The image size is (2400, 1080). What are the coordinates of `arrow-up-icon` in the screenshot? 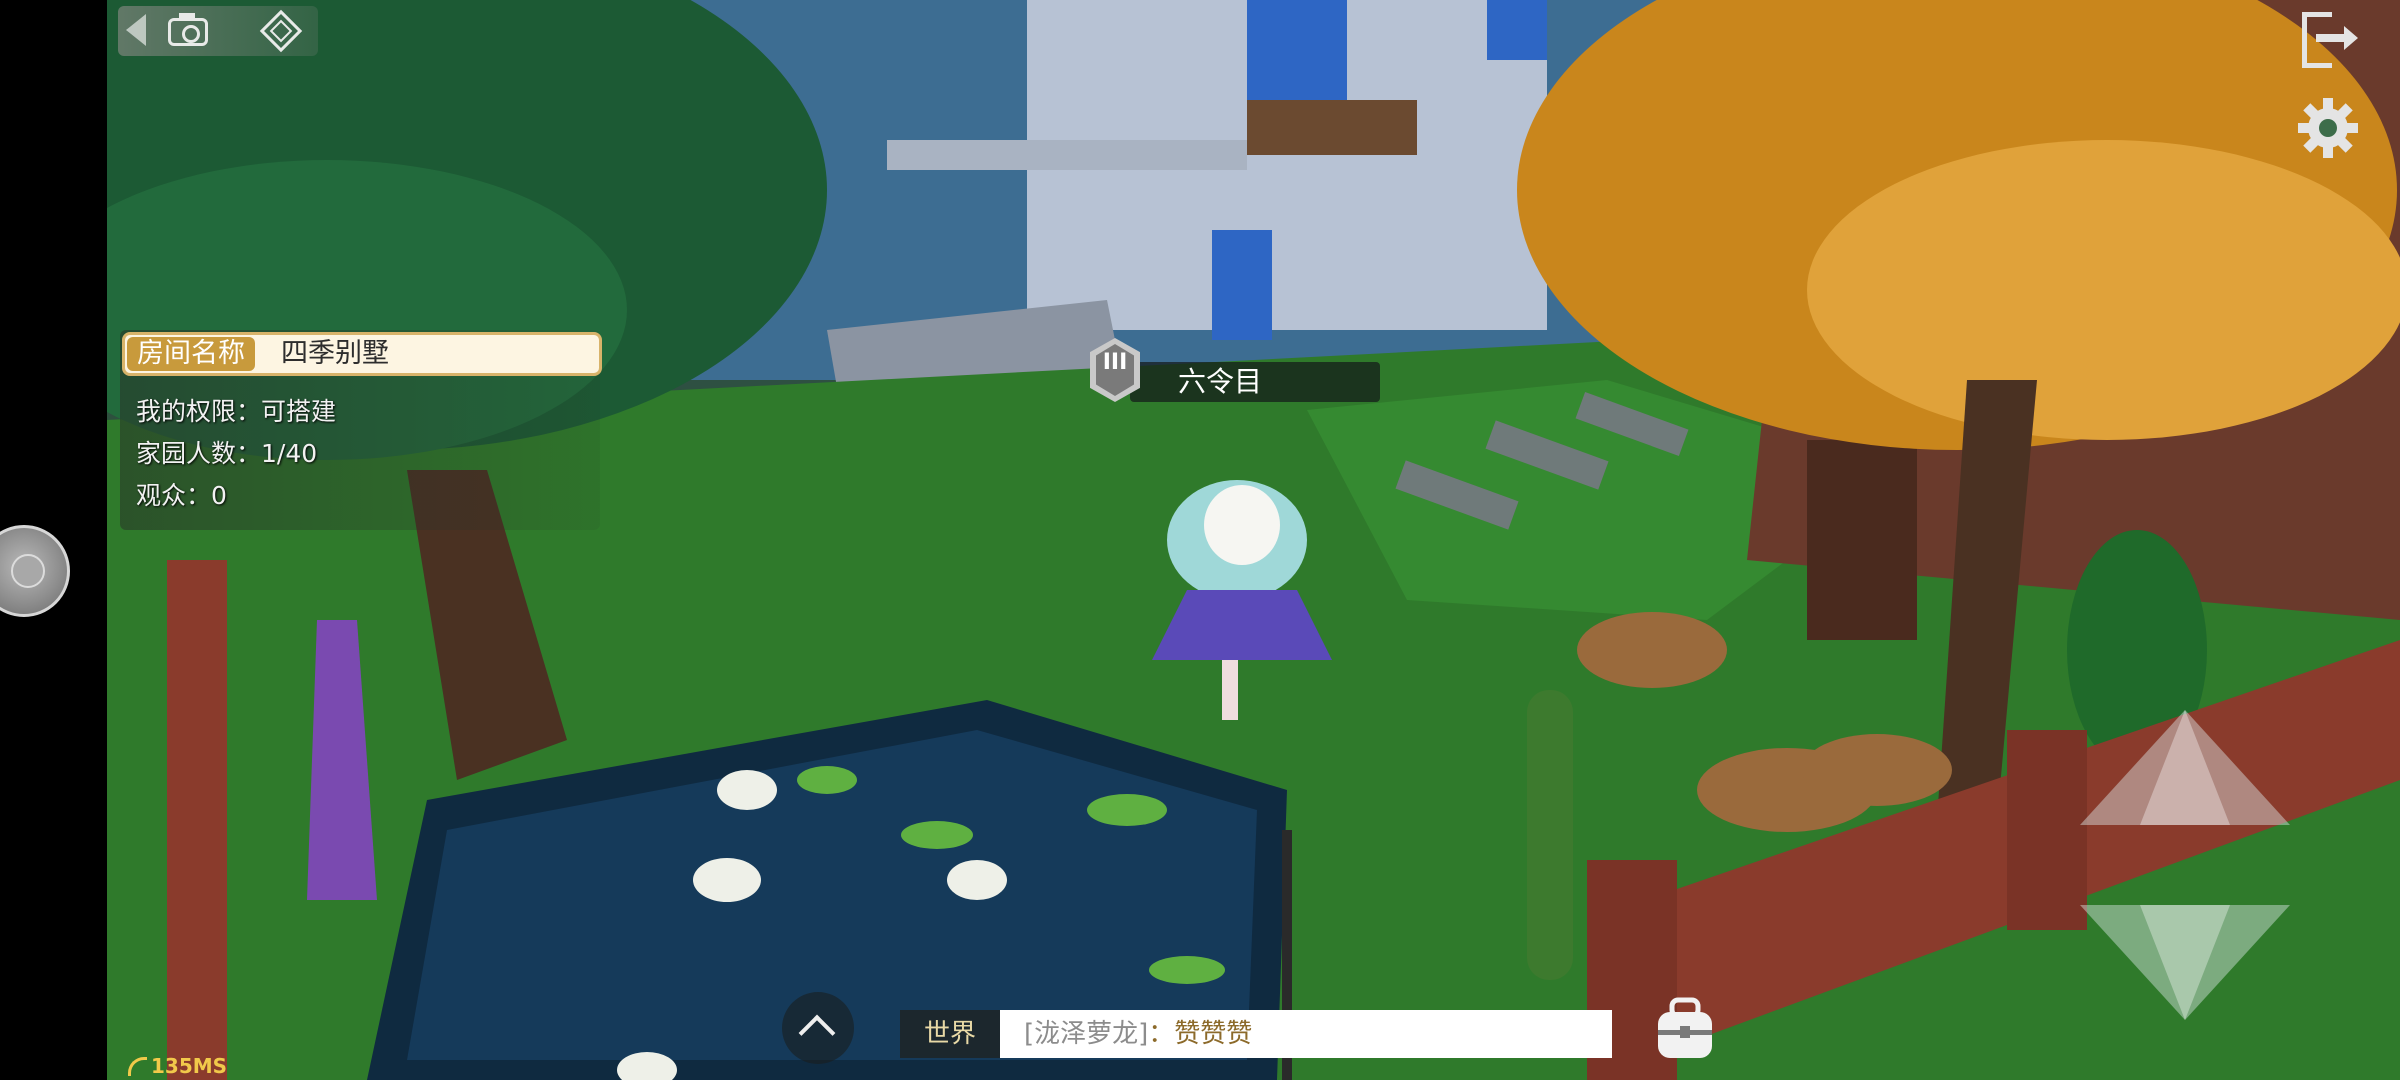 It's located at (2185, 767).